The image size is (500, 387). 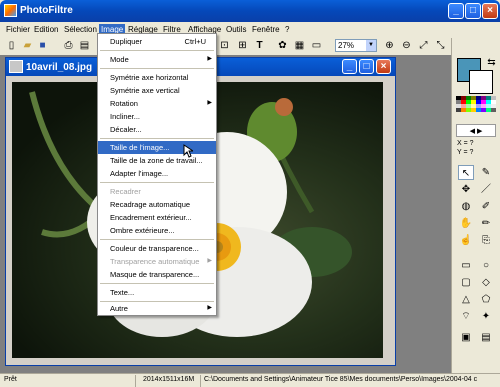 I want to click on menu-item-label: Transparence automatique, so click(x=155, y=261).